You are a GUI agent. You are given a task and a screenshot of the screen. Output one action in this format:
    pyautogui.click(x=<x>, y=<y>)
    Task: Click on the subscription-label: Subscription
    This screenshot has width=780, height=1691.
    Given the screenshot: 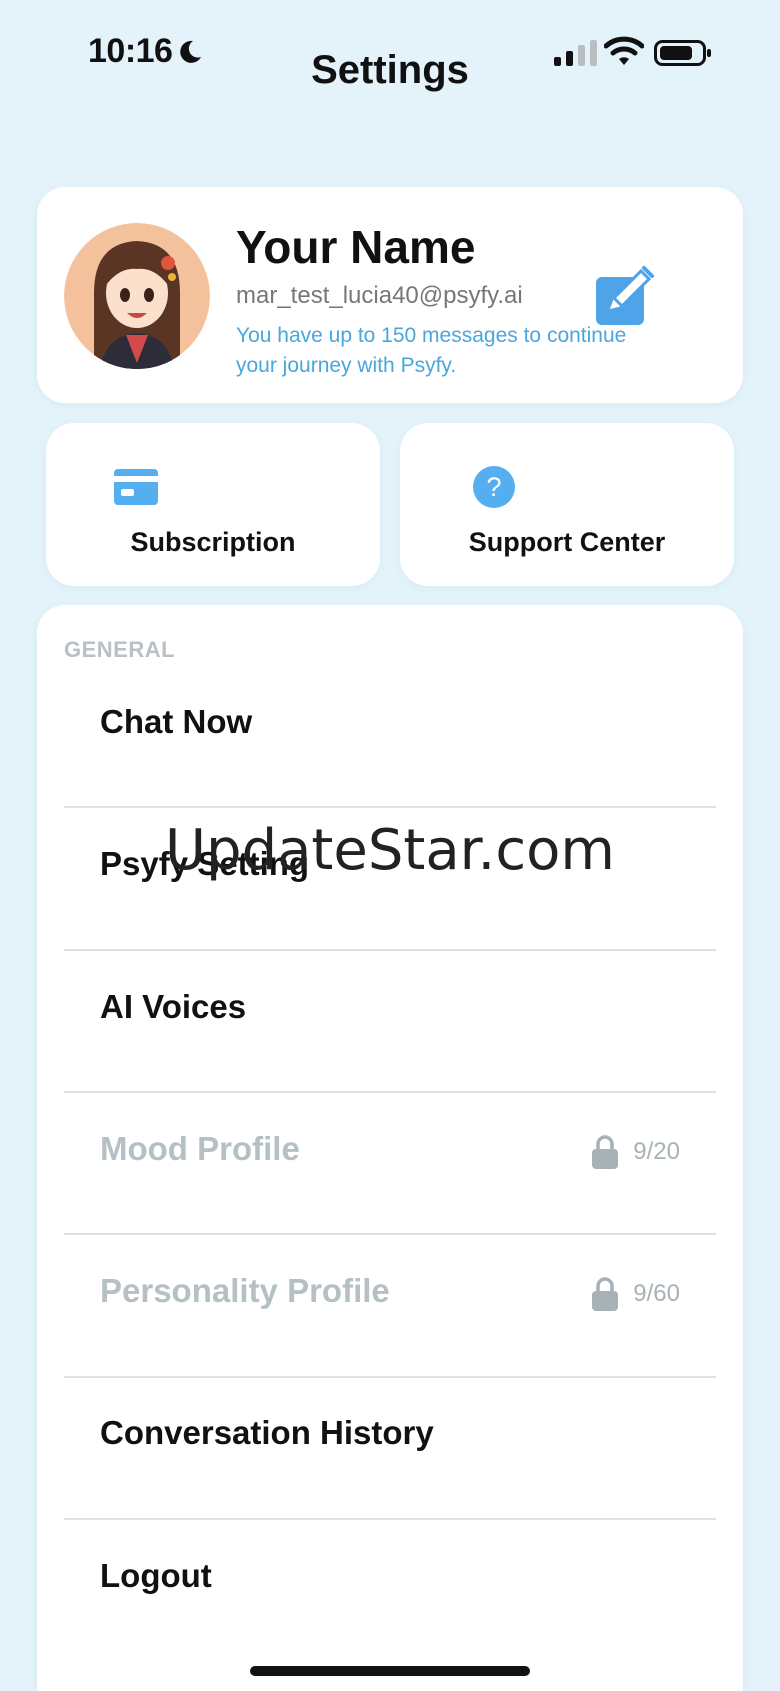 What is the action you would take?
    pyautogui.click(x=213, y=542)
    